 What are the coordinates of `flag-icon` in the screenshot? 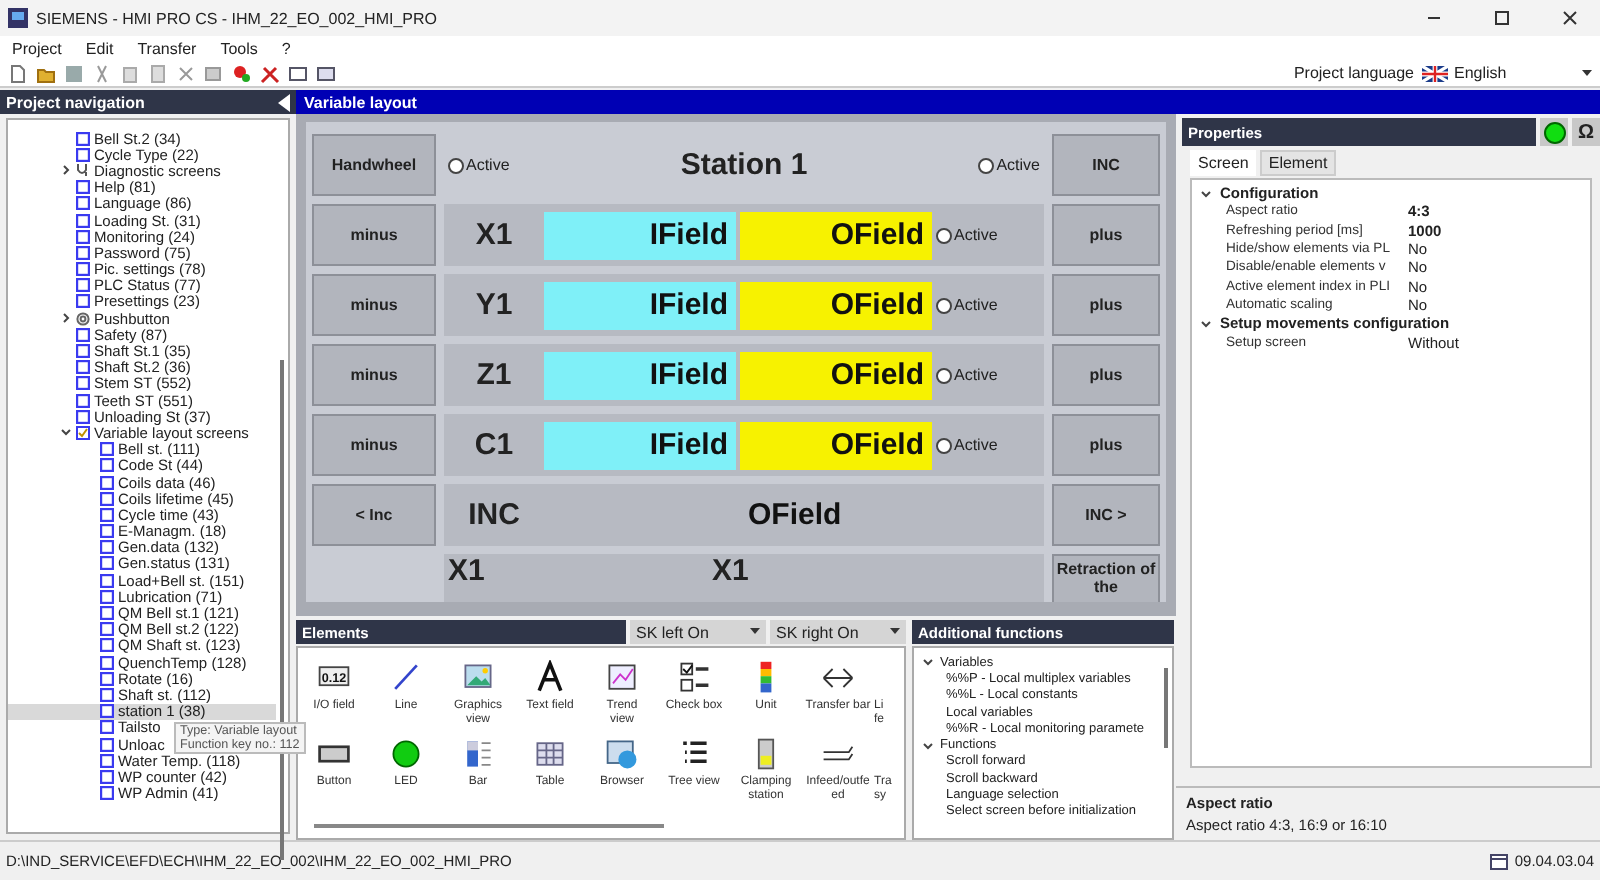 It's located at (1435, 73).